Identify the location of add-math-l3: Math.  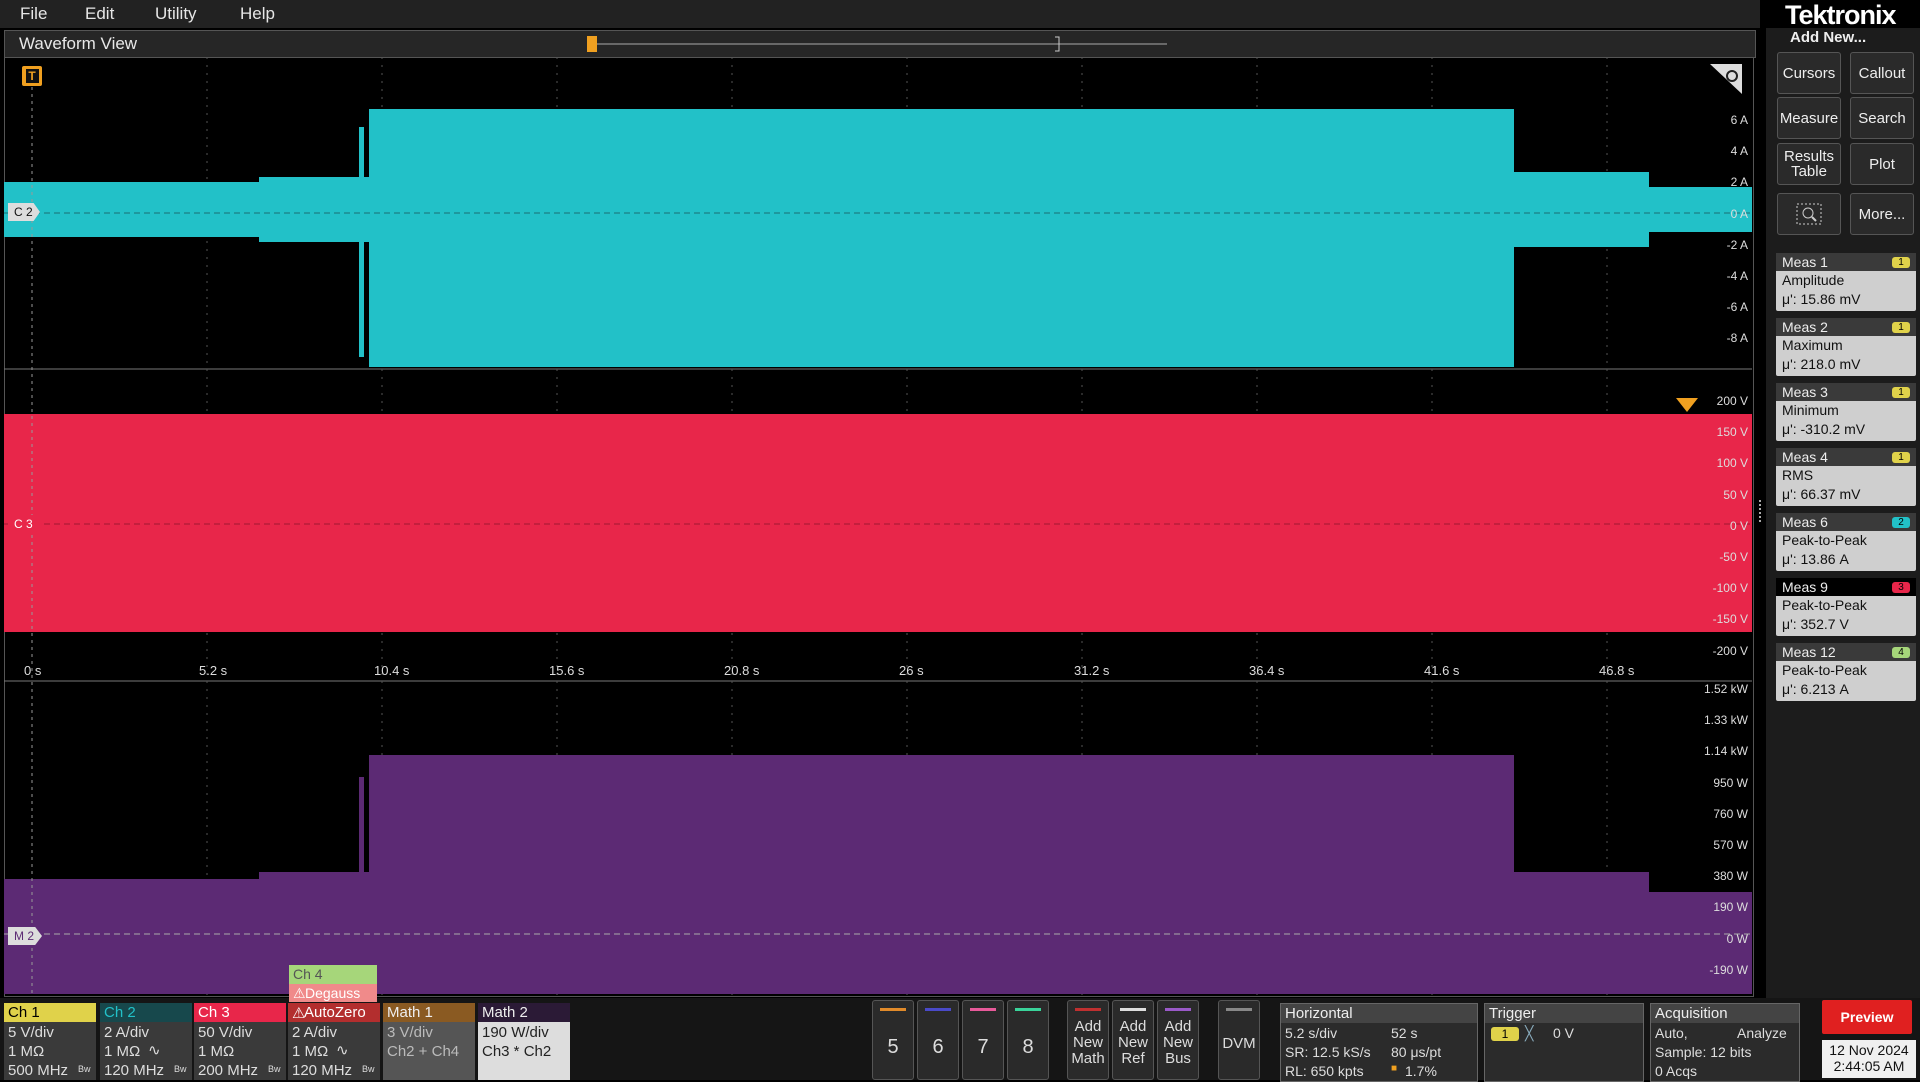
(1088, 1058).